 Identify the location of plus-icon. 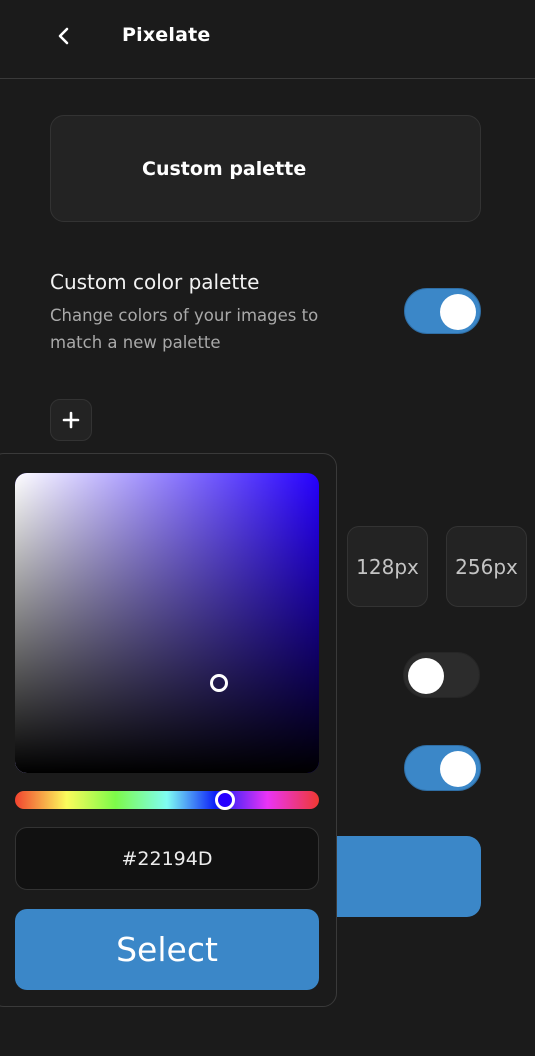
(71, 420).